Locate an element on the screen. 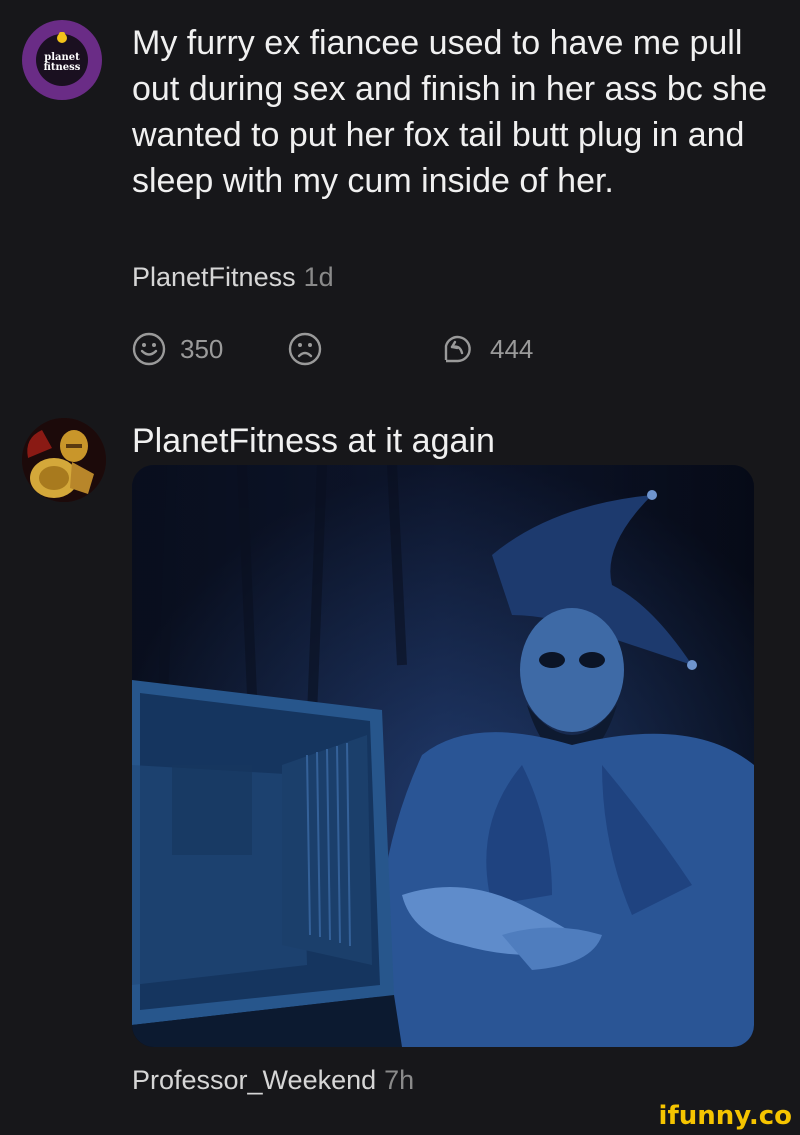  frown-face-icon is located at coordinates (305, 349).